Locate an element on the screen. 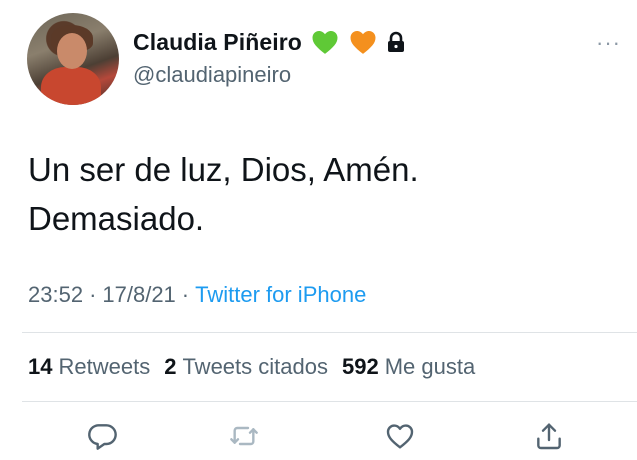 The height and width of the screenshot is (460, 637). display-name: Claudia Piñeiro is located at coordinates (217, 42).